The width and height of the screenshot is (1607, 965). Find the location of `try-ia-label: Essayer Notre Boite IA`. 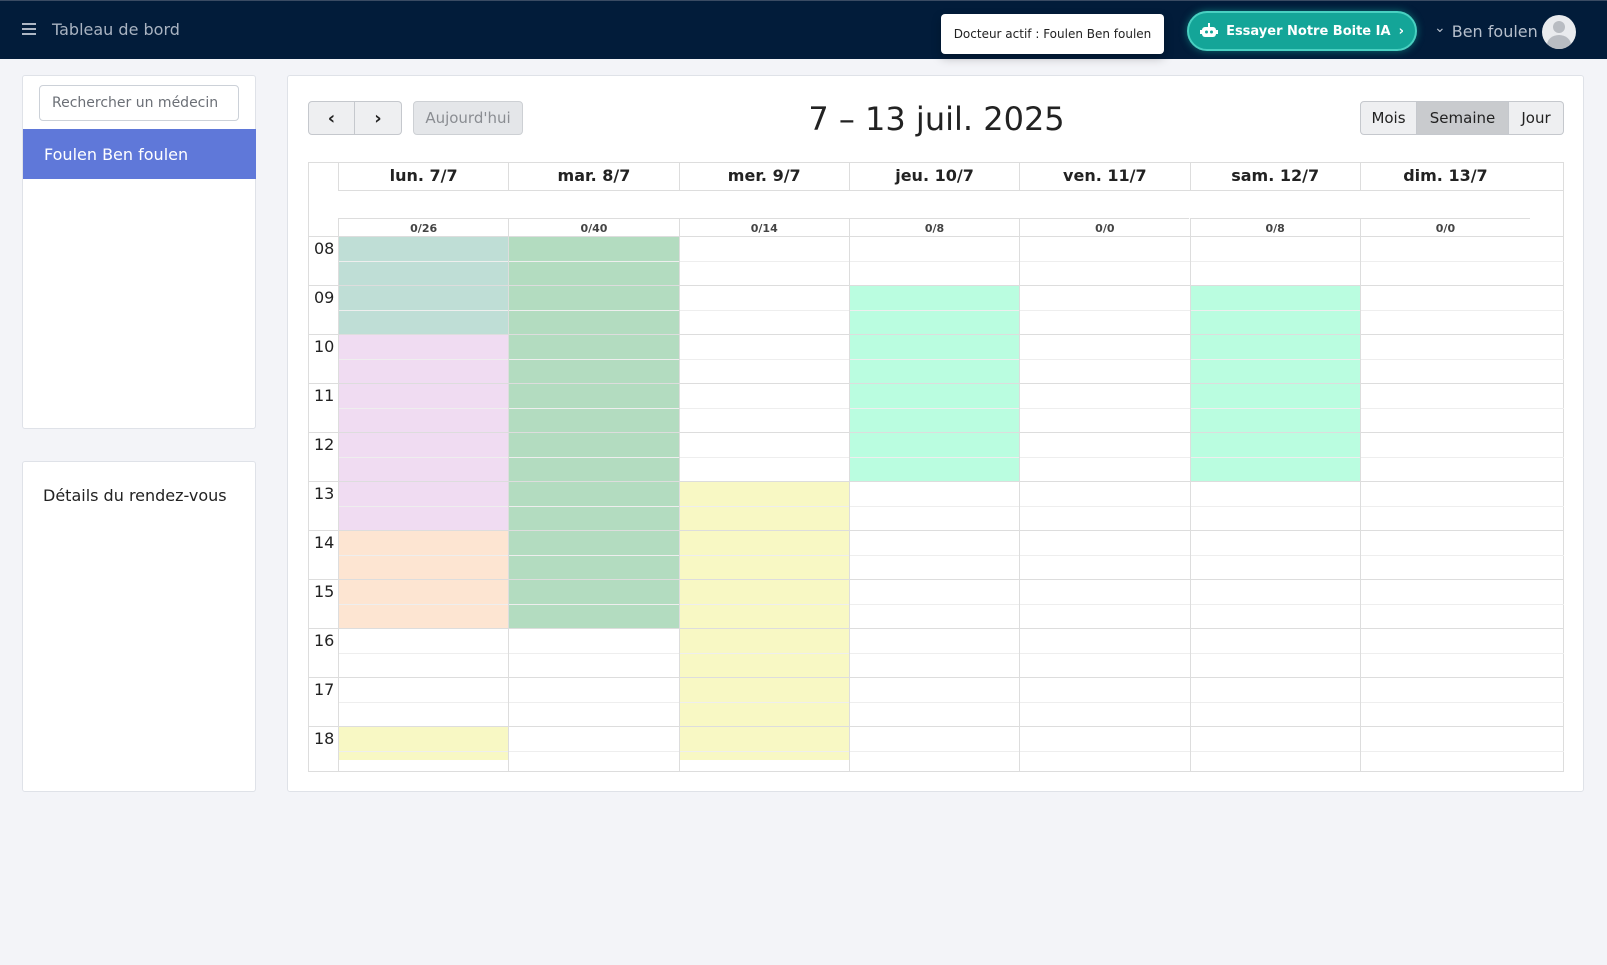

try-ia-label: Essayer Notre Boite IA is located at coordinates (1308, 31).